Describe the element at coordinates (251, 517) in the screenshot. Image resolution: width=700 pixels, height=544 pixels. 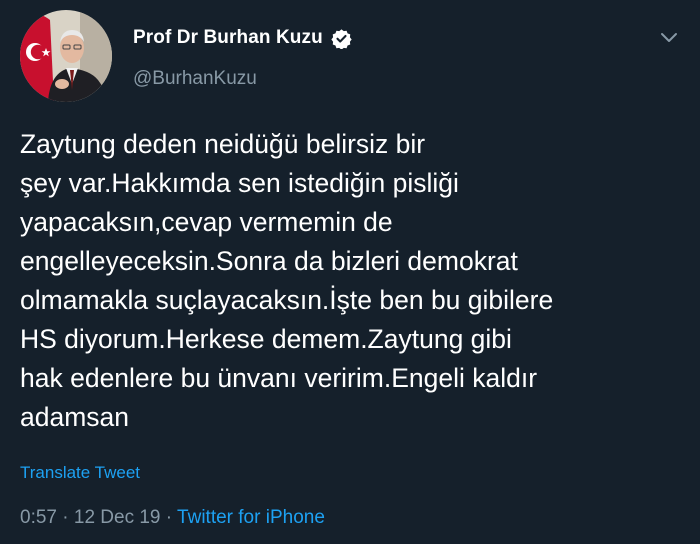
I see `tweet-source-link: Twitter for iPhone` at that location.